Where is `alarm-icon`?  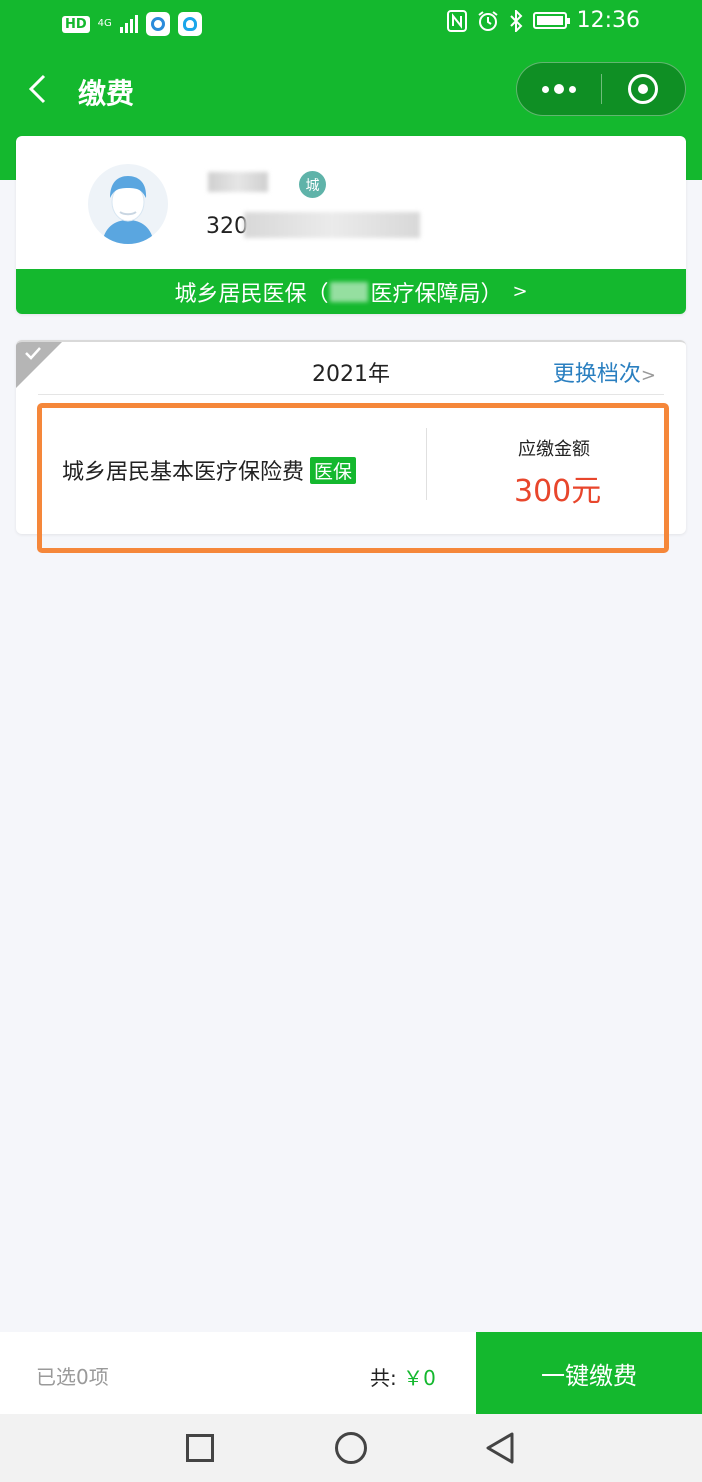
alarm-icon is located at coordinates (487, 20).